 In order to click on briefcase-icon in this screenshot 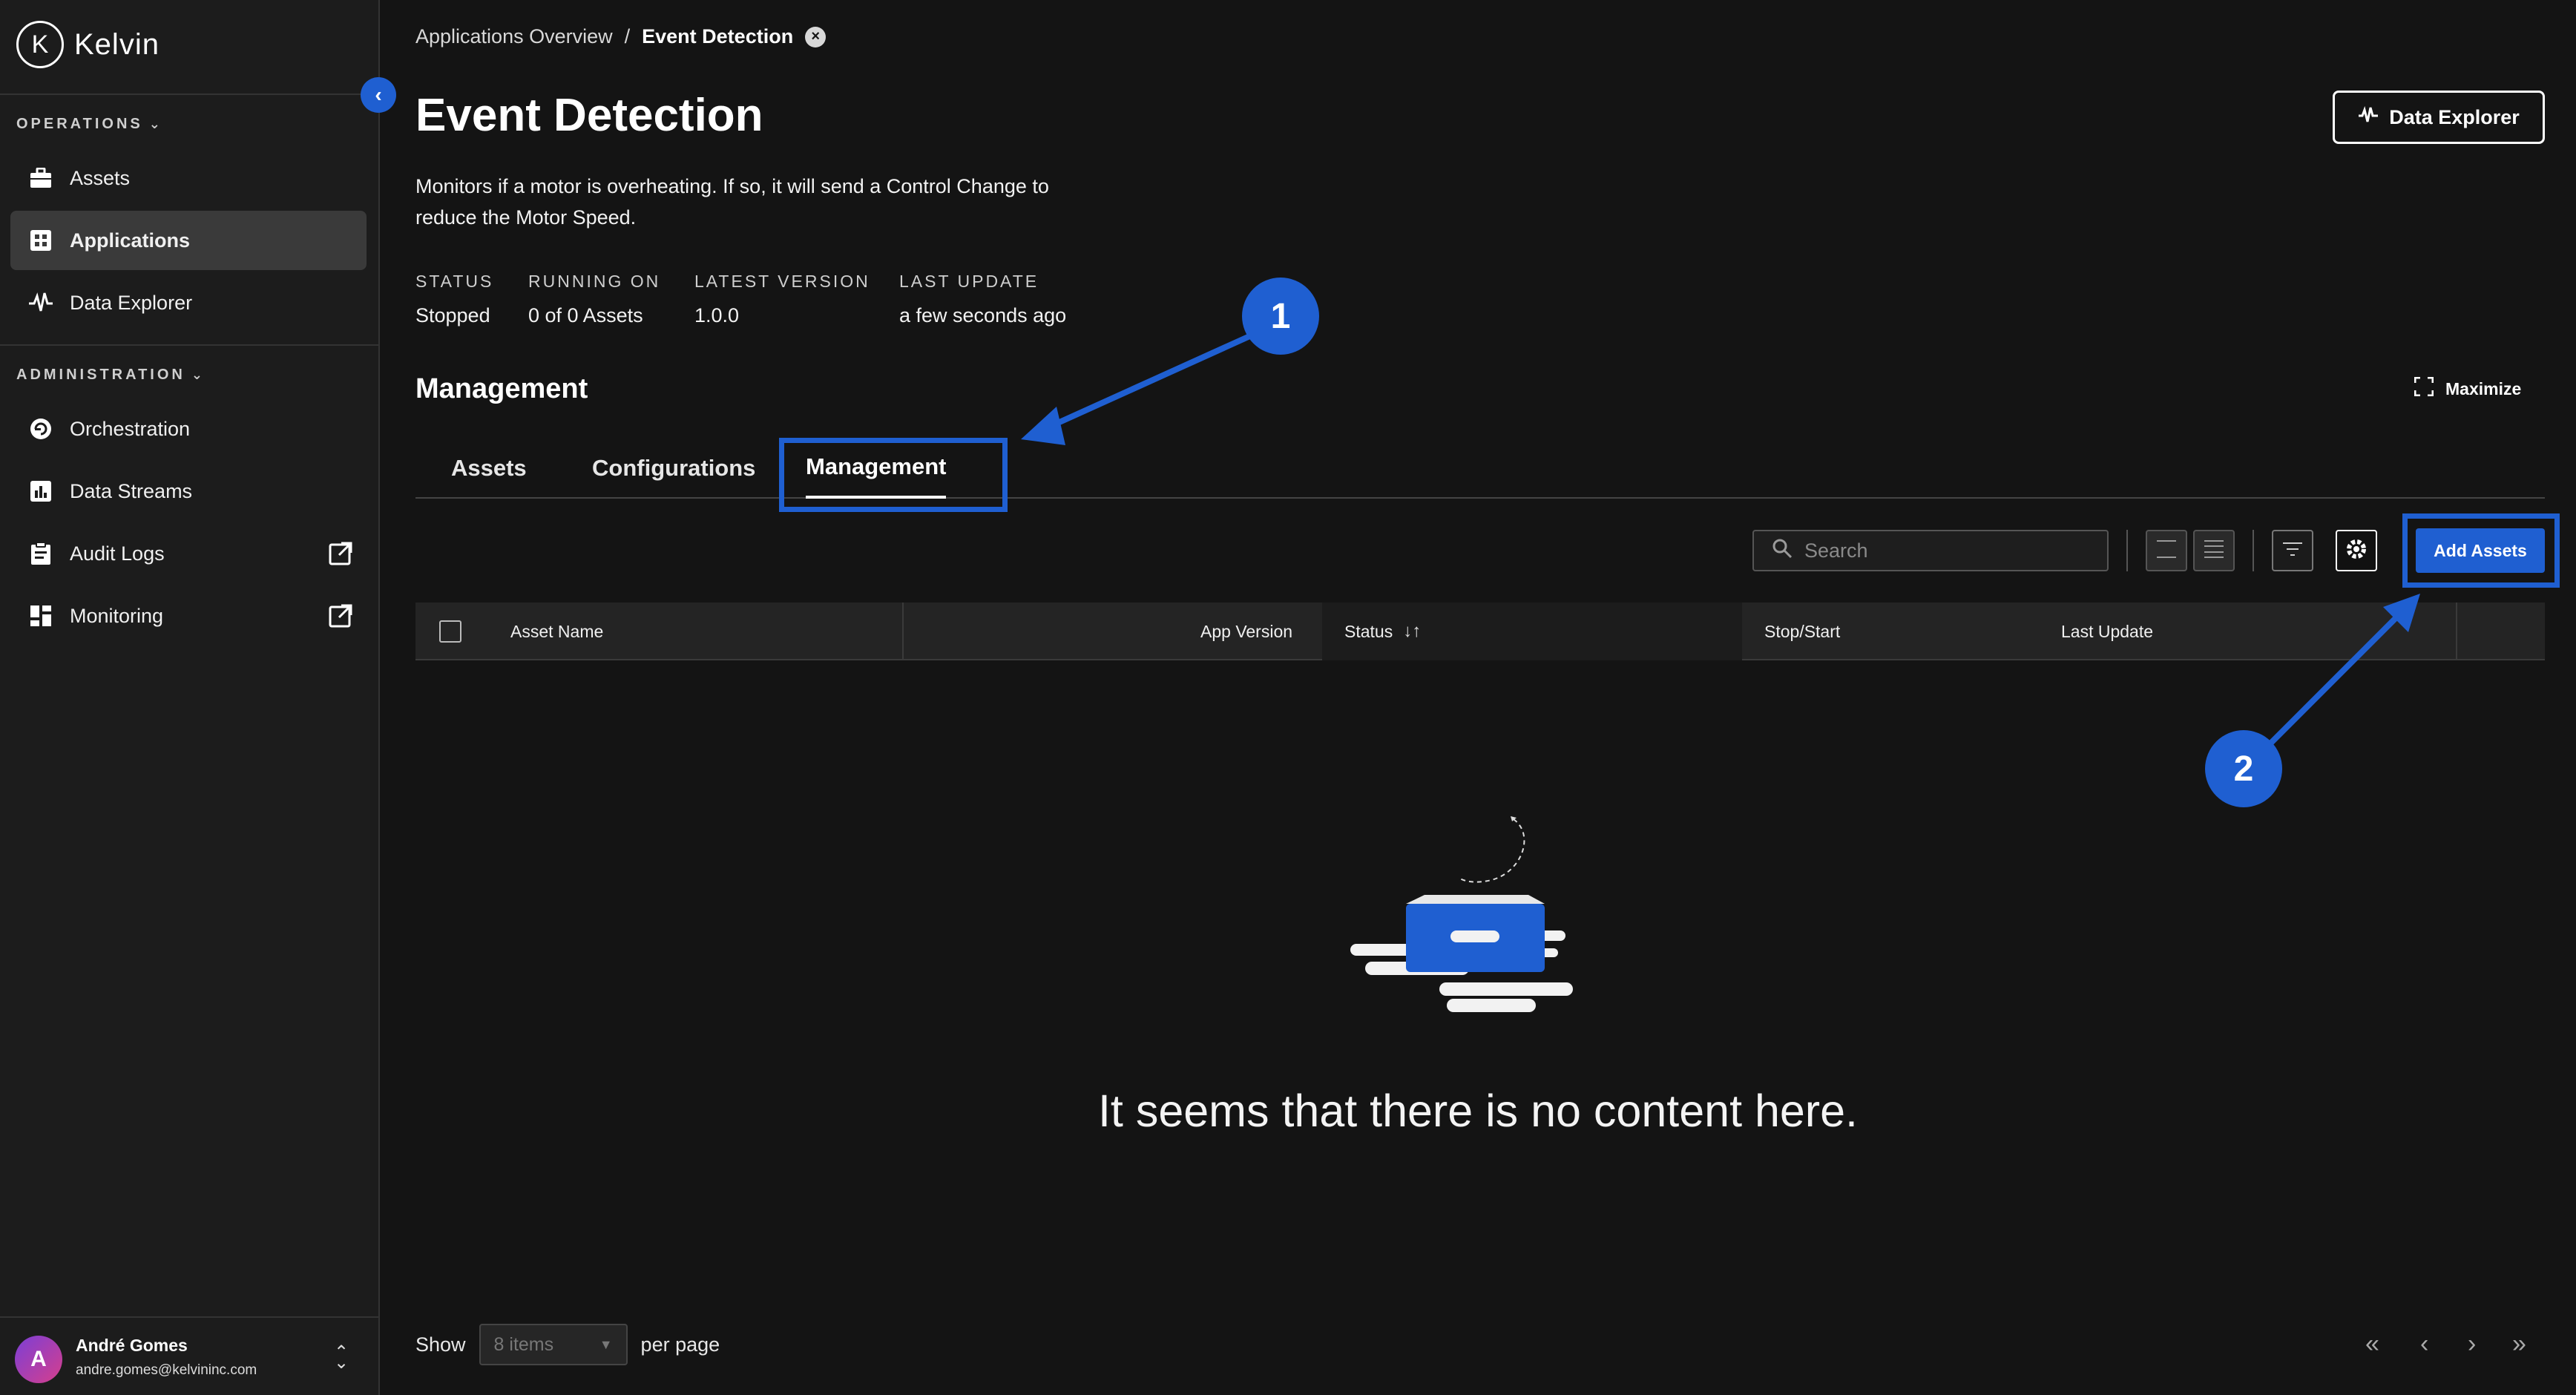, I will do `click(40, 178)`.